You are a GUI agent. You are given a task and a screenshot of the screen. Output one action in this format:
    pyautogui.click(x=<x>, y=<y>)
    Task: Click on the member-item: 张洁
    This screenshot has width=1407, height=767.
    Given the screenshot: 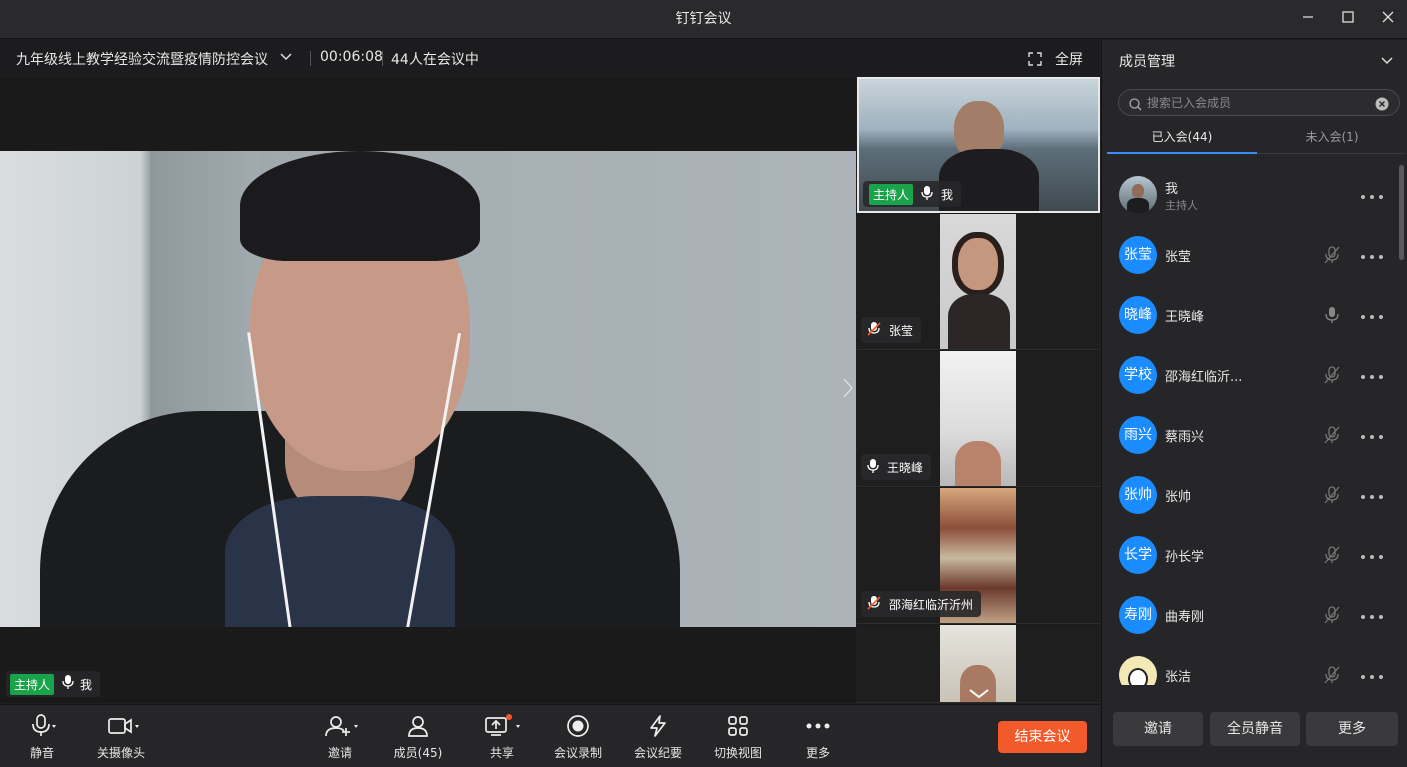 What is the action you would take?
    pyautogui.click(x=1250, y=665)
    